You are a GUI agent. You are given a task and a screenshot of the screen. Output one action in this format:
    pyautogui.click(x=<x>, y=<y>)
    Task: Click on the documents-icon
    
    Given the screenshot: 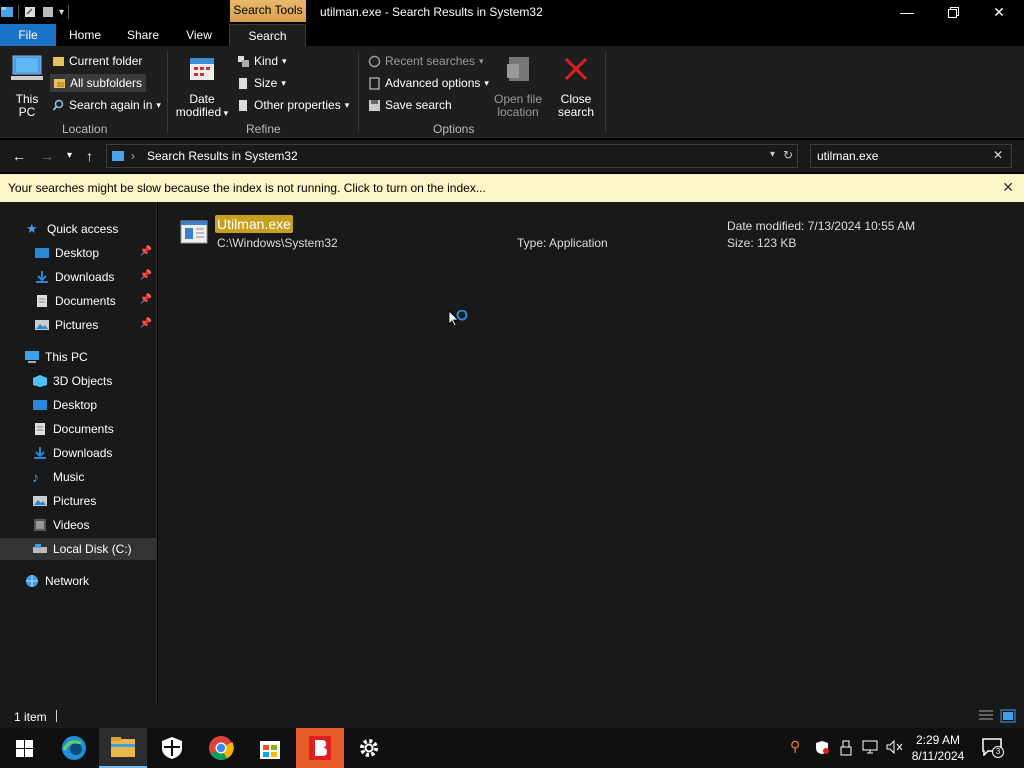 What is the action you would take?
    pyautogui.click(x=40, y=429)
    